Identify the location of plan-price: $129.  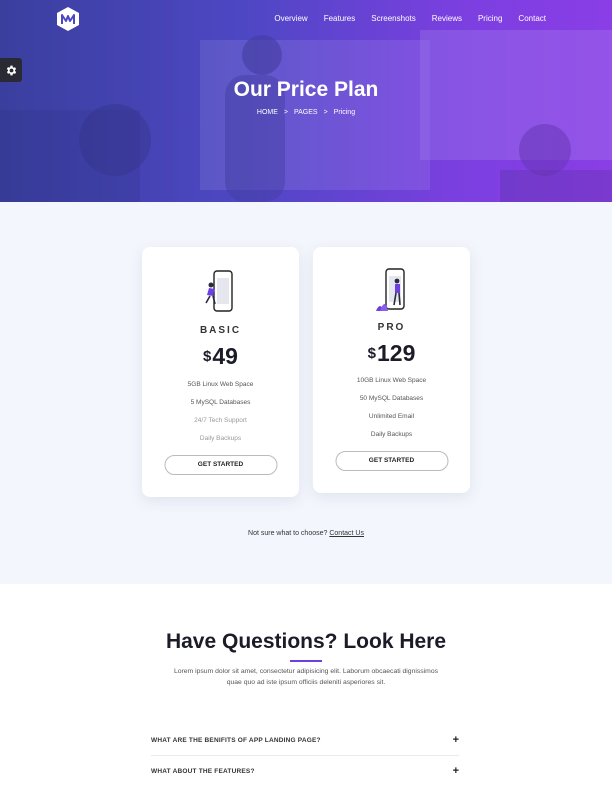
(391, 353).